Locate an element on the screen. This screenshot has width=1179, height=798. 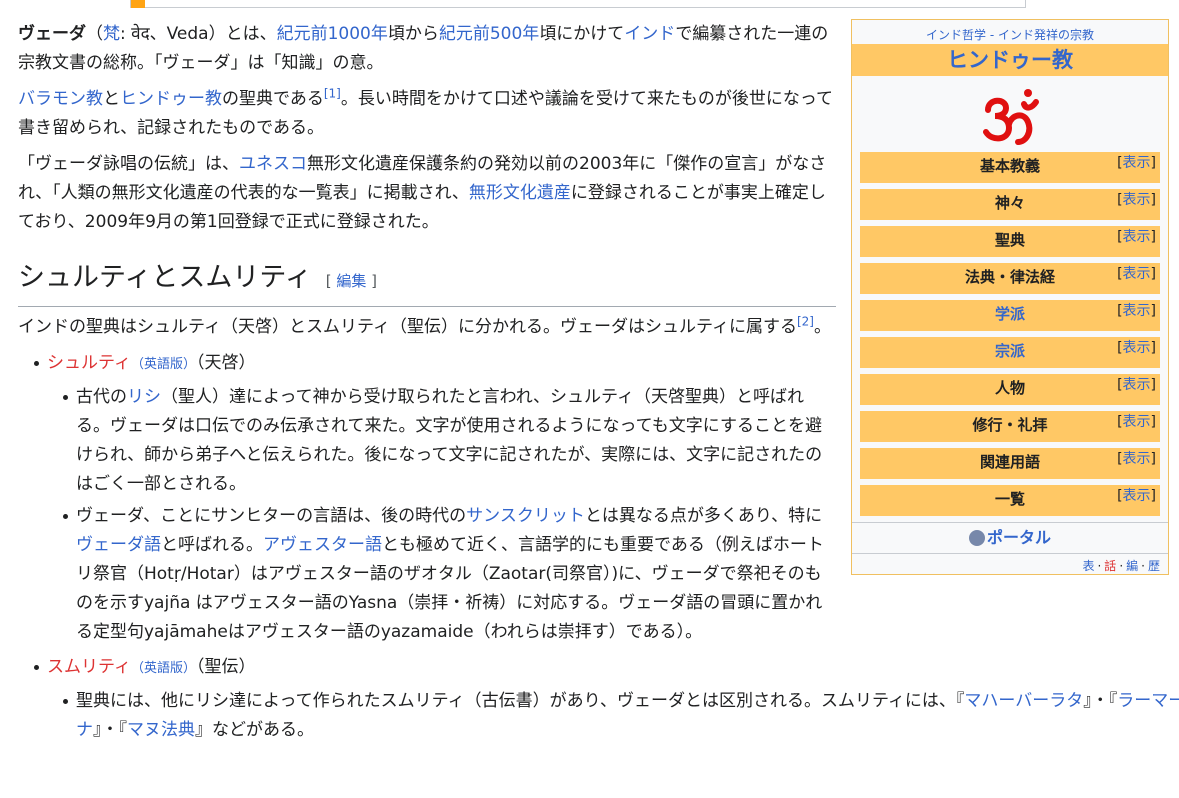
infobox-row-label: 聖典 is located at coordinates (1009, 240).